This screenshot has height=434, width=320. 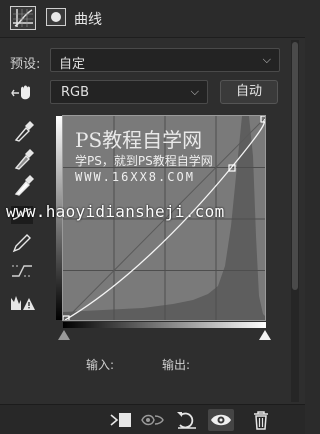 What do you see at coordinates (135, 177) in the screenshot?
I see `watermark-url: WWW.16XX8.COM` at bounding box center [135, 177].